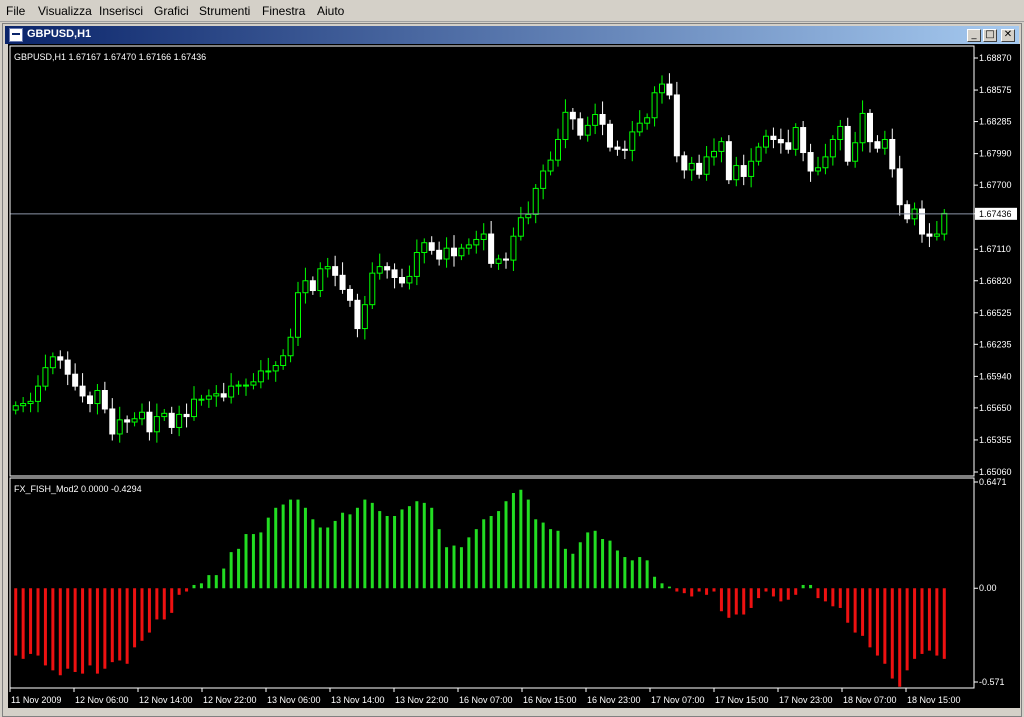 The image size is (1024, 717). I want to click on time-tick-label: 17 Nov 07:00, so click(678, 700).